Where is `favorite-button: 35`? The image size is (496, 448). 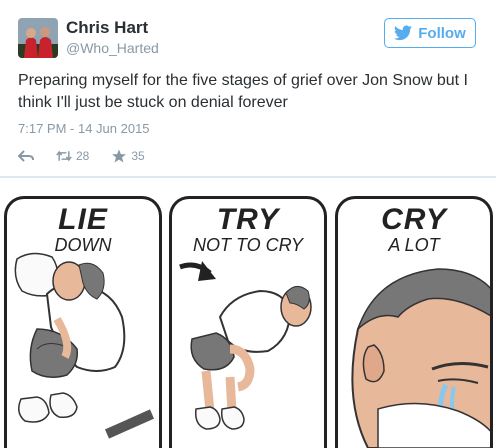 favorite-button: 35 is located at coordinates (128, 156).